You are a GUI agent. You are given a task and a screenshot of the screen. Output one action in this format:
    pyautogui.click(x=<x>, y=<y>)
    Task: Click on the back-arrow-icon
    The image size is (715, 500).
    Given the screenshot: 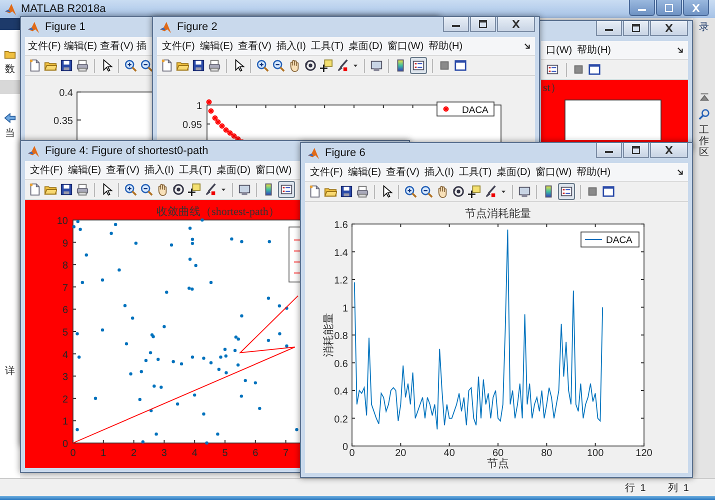 What is the action you would take?
    pyautogui.click(x=10, y=118)
    